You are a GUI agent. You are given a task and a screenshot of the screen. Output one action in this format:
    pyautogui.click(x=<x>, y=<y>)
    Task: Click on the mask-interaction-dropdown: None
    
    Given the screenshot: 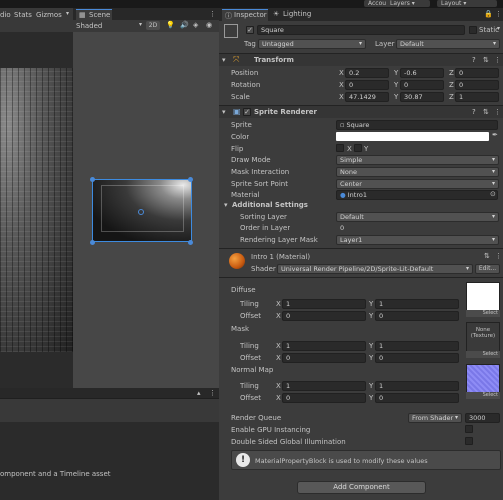 What is the action you would take?
    pyautogui.click(x=417, y=172)
    